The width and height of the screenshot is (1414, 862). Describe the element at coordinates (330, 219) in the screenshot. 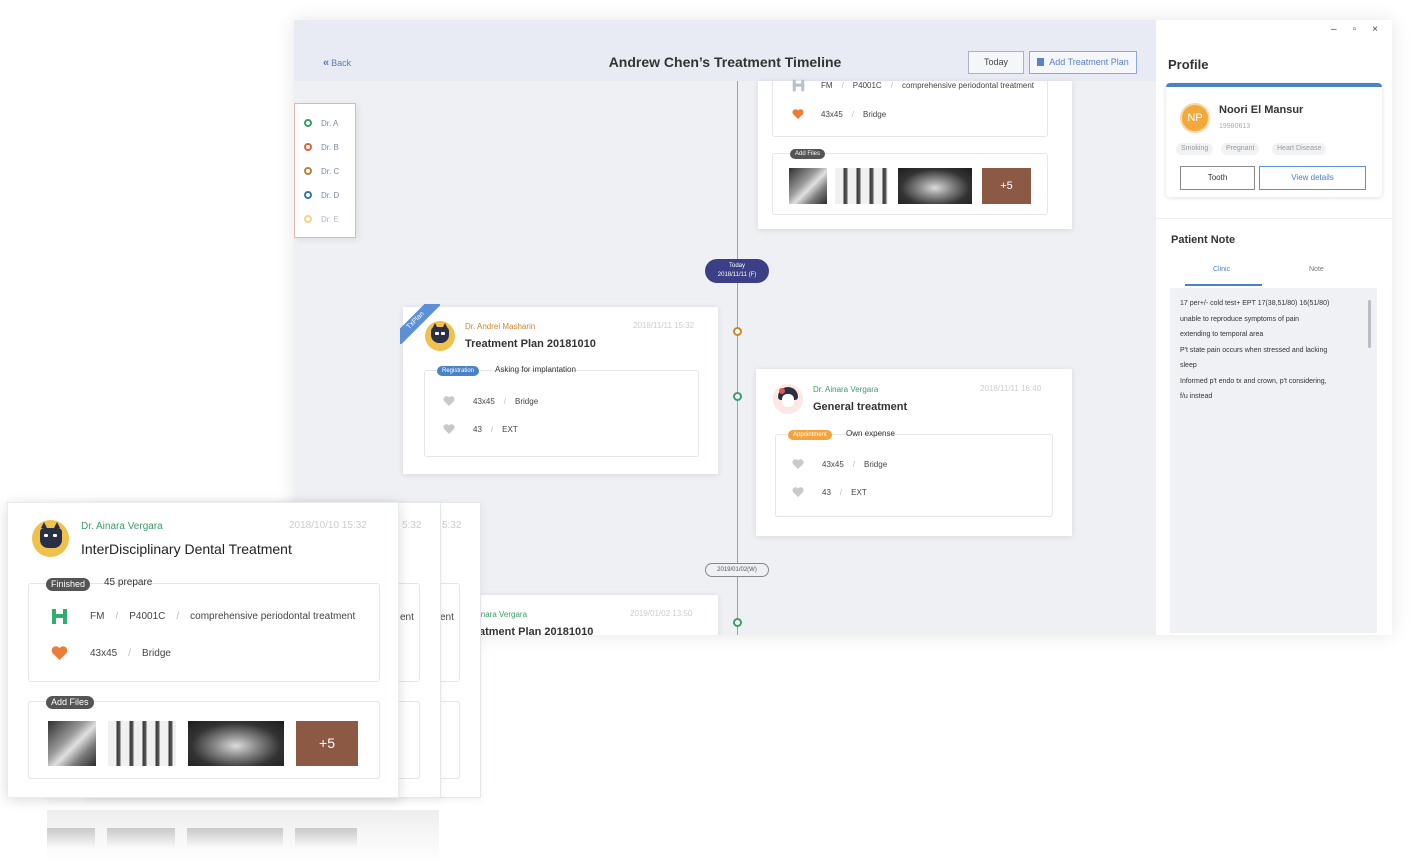

I see `legend-label: Dr. E` at that location.